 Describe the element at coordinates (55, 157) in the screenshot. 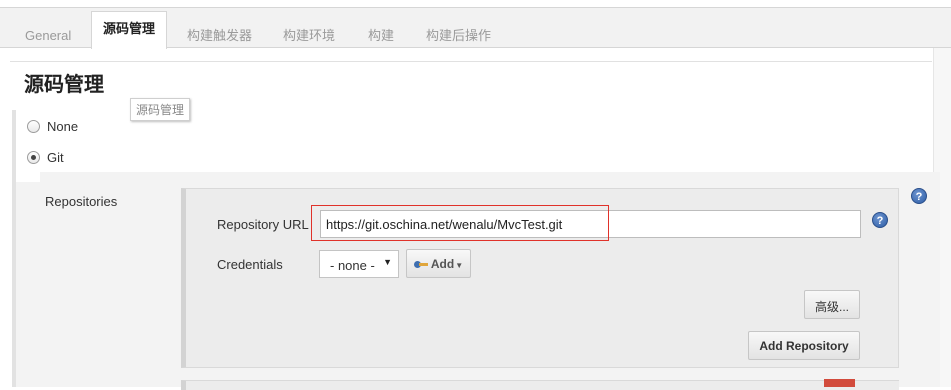

I see `scm-option-git-label: Git` at that location.